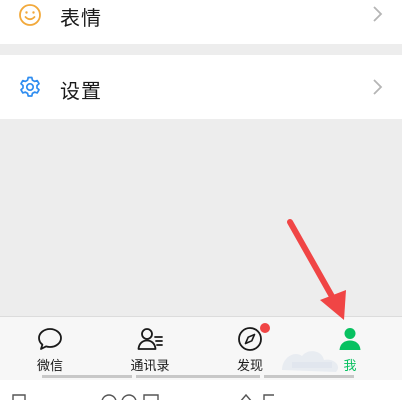 The image size is (402, 400). Describe the element at coordinates (81, 91) in the screenshot. I see `settings-label: 设置` at that location.